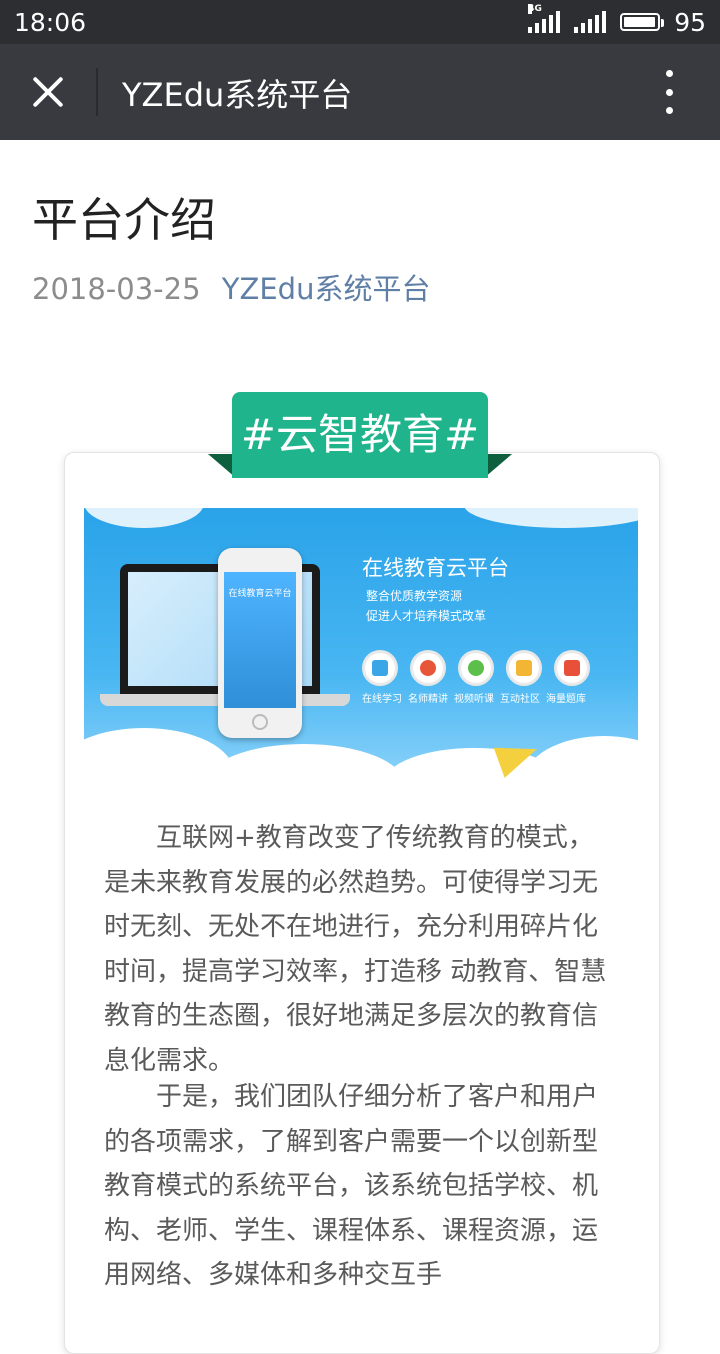 Image resolution: width=720 pixels, height=1354 pixels. What do you see at coordinates (566, 699) in the screenshot?
I see `feature-label: 海量题库` at bounding box center [566, 699].